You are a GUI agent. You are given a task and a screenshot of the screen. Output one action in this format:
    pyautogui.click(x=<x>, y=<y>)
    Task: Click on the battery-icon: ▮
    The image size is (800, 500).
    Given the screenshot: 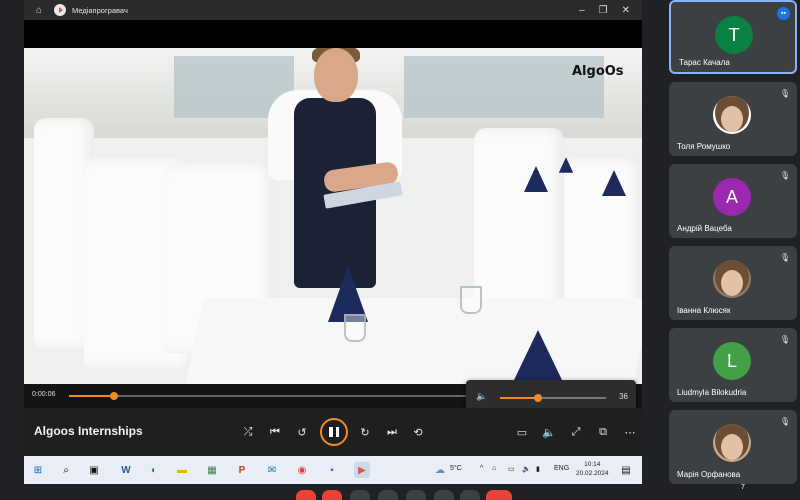 What is the action you would take?
    pyautogui.click(x=538, y=469)
    